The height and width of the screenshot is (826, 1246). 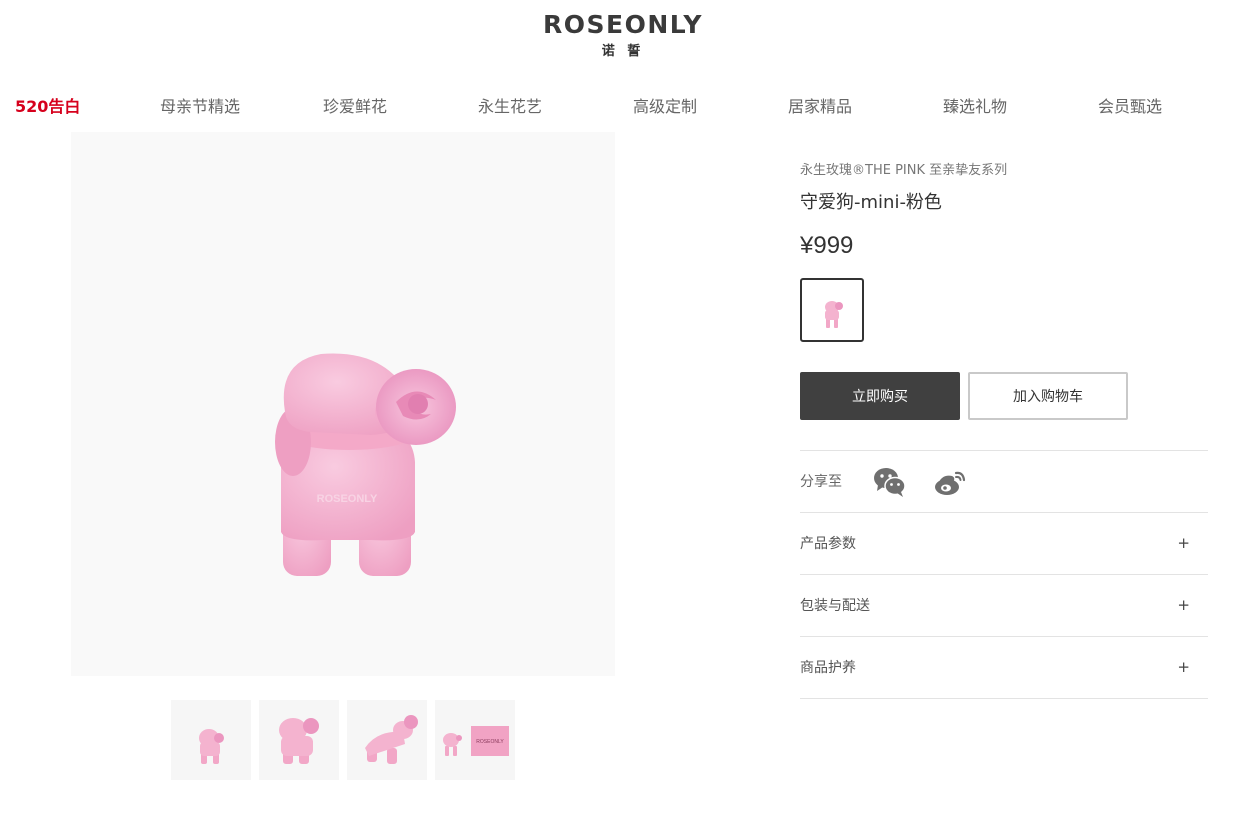 What do you see at coordinates (975, 107) in the screenshot?
I see `nav-item-gifts: 臻选礼物` at bounding box center [975, 107].